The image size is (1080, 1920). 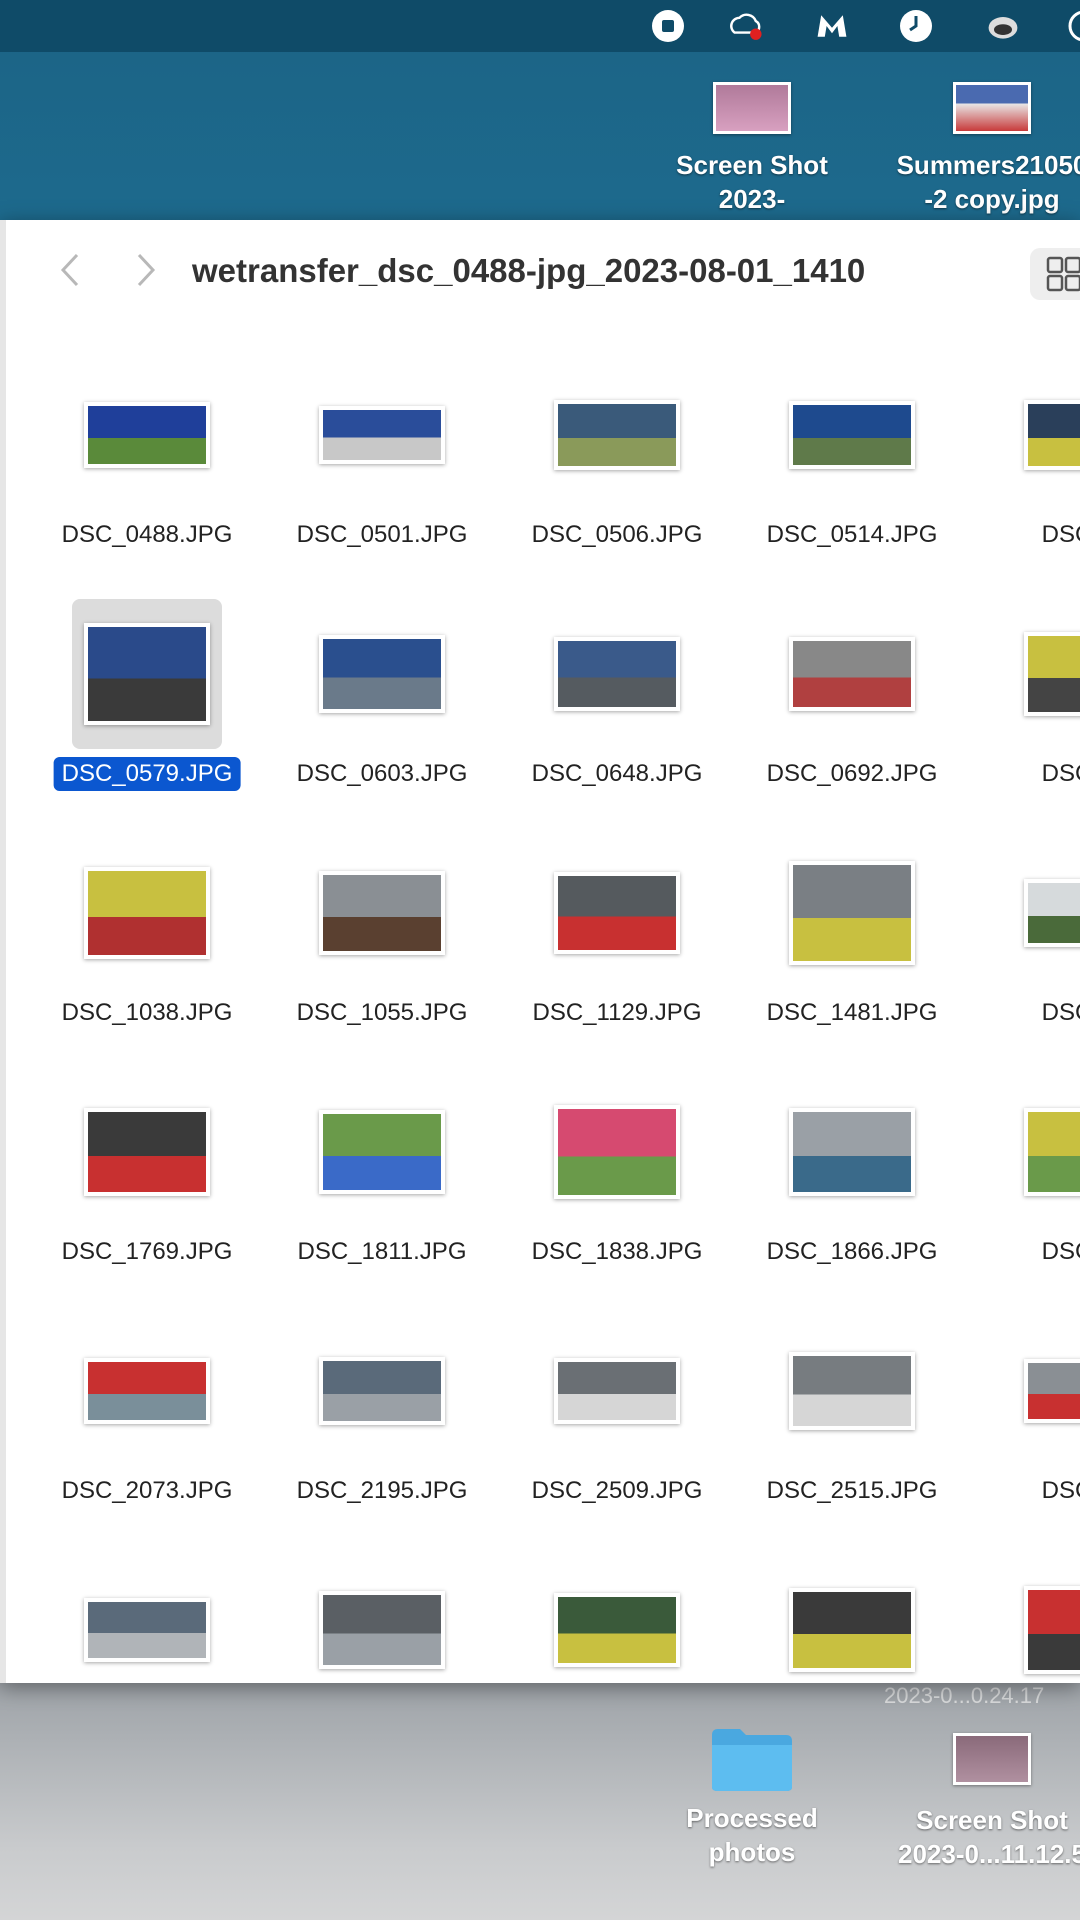 I want to click on view-mode-button, so click(x=1055, y=274).